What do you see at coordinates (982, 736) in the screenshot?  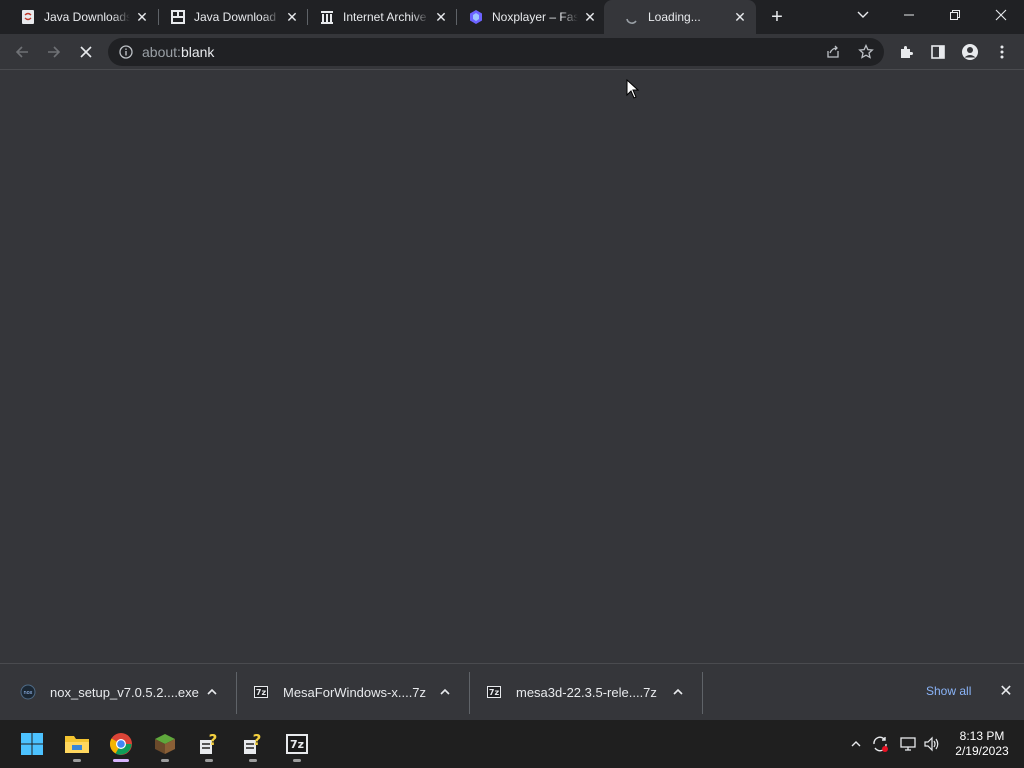 I see `clock-time: 8:13 PM` at bounding box center [982, 736].